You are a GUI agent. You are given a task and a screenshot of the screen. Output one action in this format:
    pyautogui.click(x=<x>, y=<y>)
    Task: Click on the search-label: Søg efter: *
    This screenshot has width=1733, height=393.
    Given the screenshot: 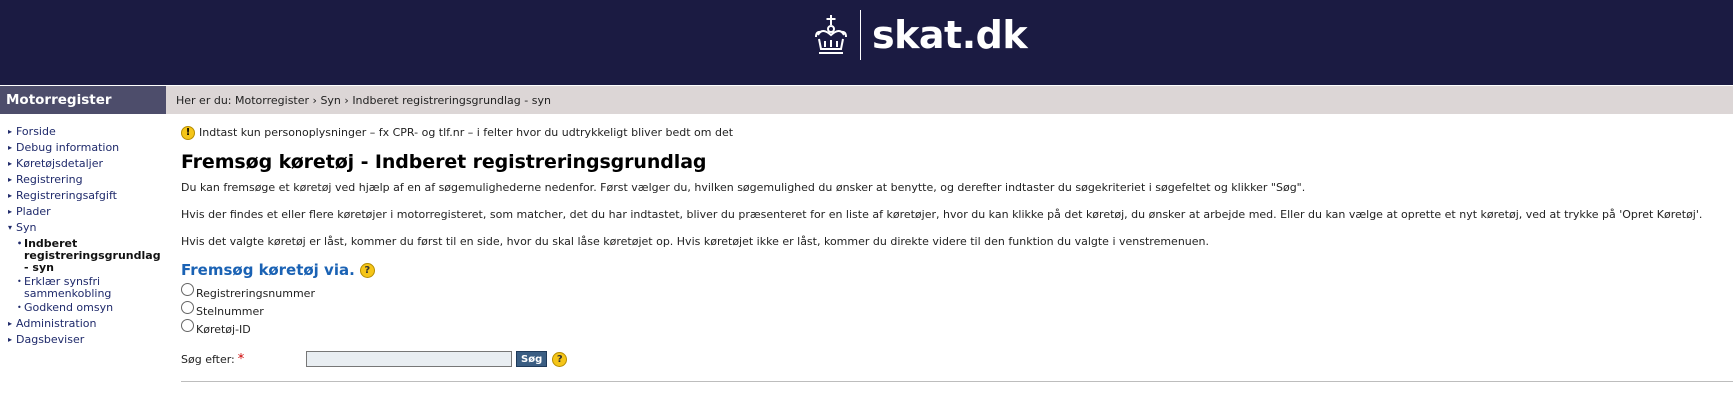 What is the action you would take?
    pyautogui.click(x=243, y=359)
    